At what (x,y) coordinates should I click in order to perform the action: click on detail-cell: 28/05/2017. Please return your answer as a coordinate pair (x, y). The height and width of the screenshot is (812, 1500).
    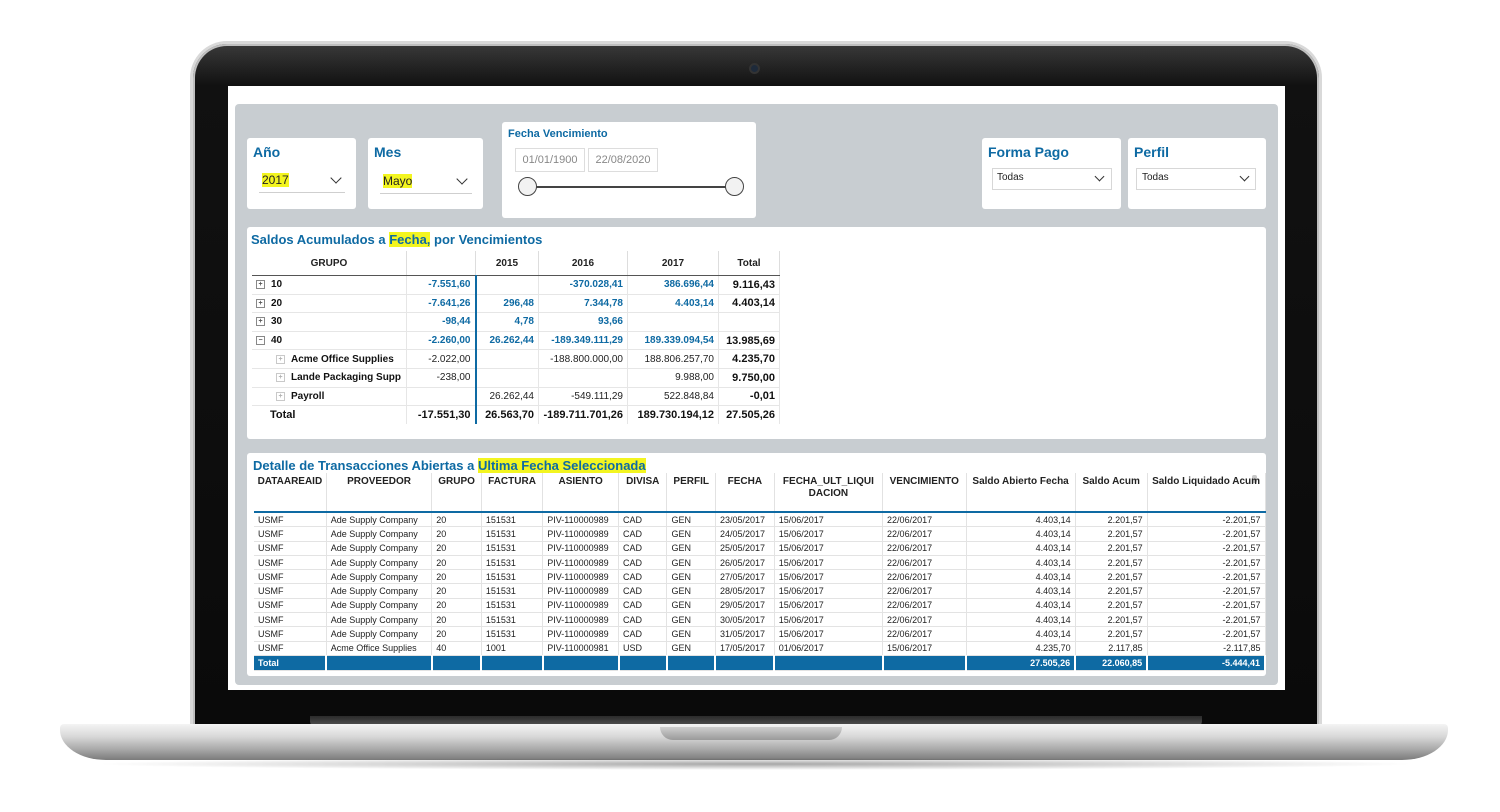
    Looking at the image, I should click on (745, 591).